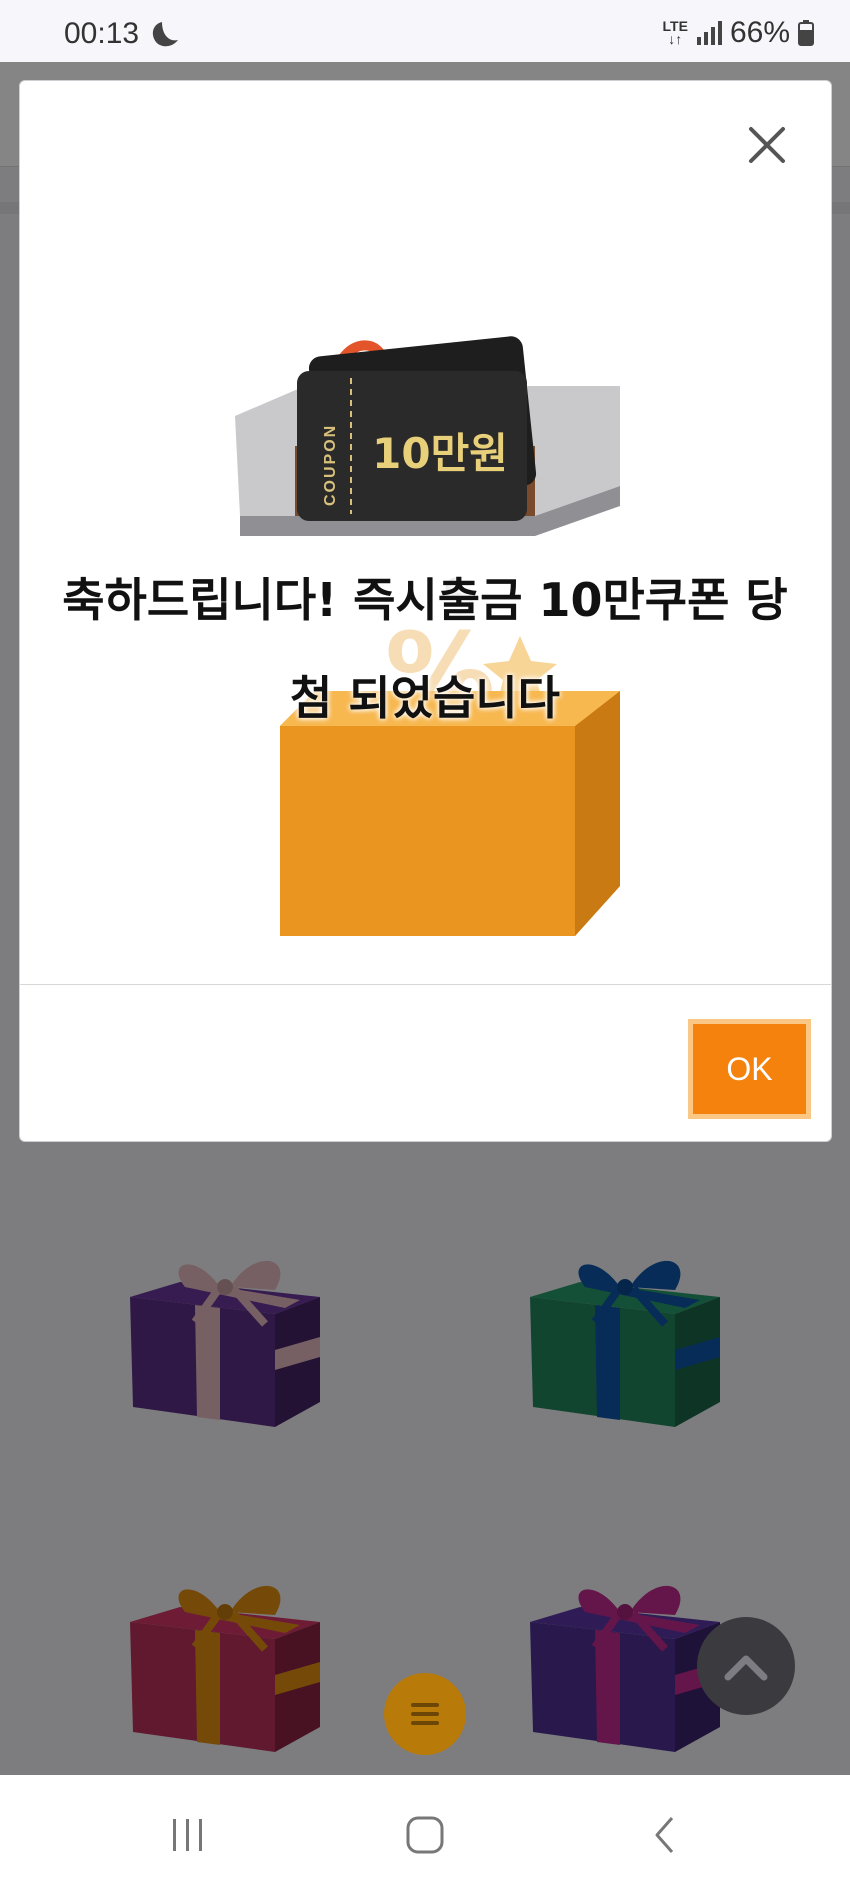  I want to click on close-icon, so click(767, 145).